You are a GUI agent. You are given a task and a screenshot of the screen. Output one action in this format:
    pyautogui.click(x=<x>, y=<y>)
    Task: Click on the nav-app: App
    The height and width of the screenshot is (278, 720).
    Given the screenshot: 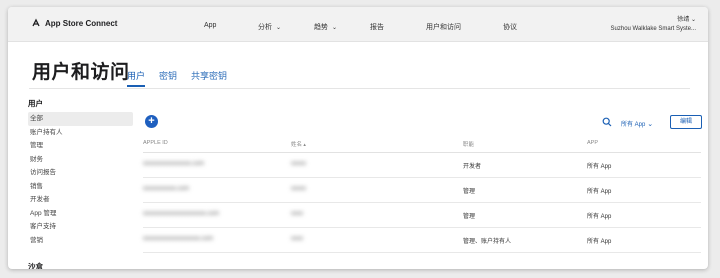 What is the action you would take?
    pyautogui.click(x=210, y=25)
    